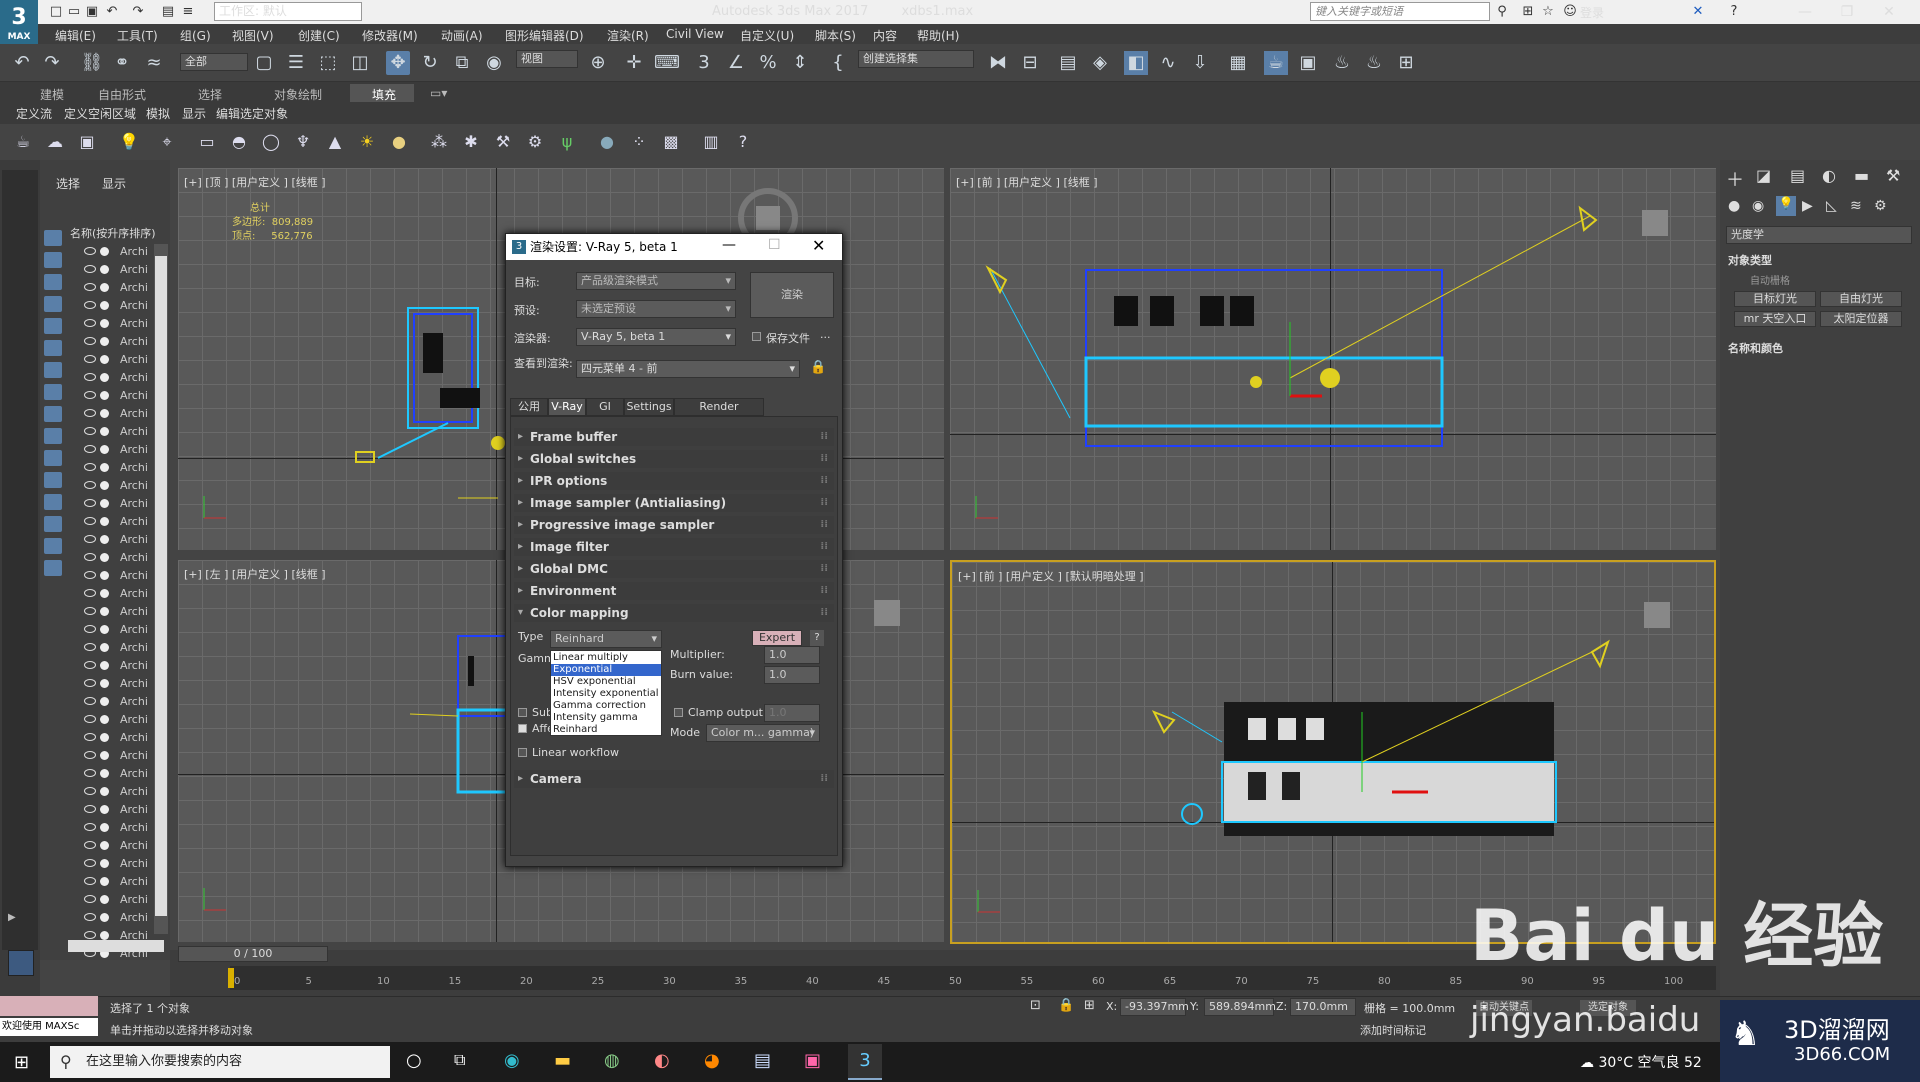  What do you see at coordinates (1820, 348) in the screenshot?
I see `name-color-header: 名称和颜色` at bounding box center [1820, 348].